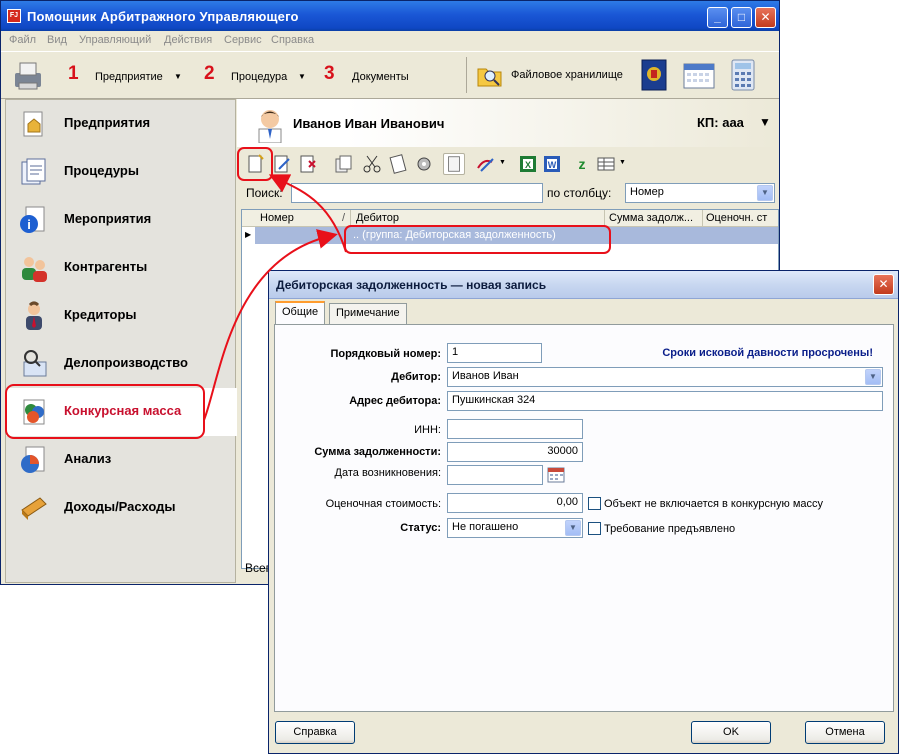  What do you see at coordinates (57, 40) in the screenshot?
I see `menu-view: Вид` at bounding box center [57, 40].